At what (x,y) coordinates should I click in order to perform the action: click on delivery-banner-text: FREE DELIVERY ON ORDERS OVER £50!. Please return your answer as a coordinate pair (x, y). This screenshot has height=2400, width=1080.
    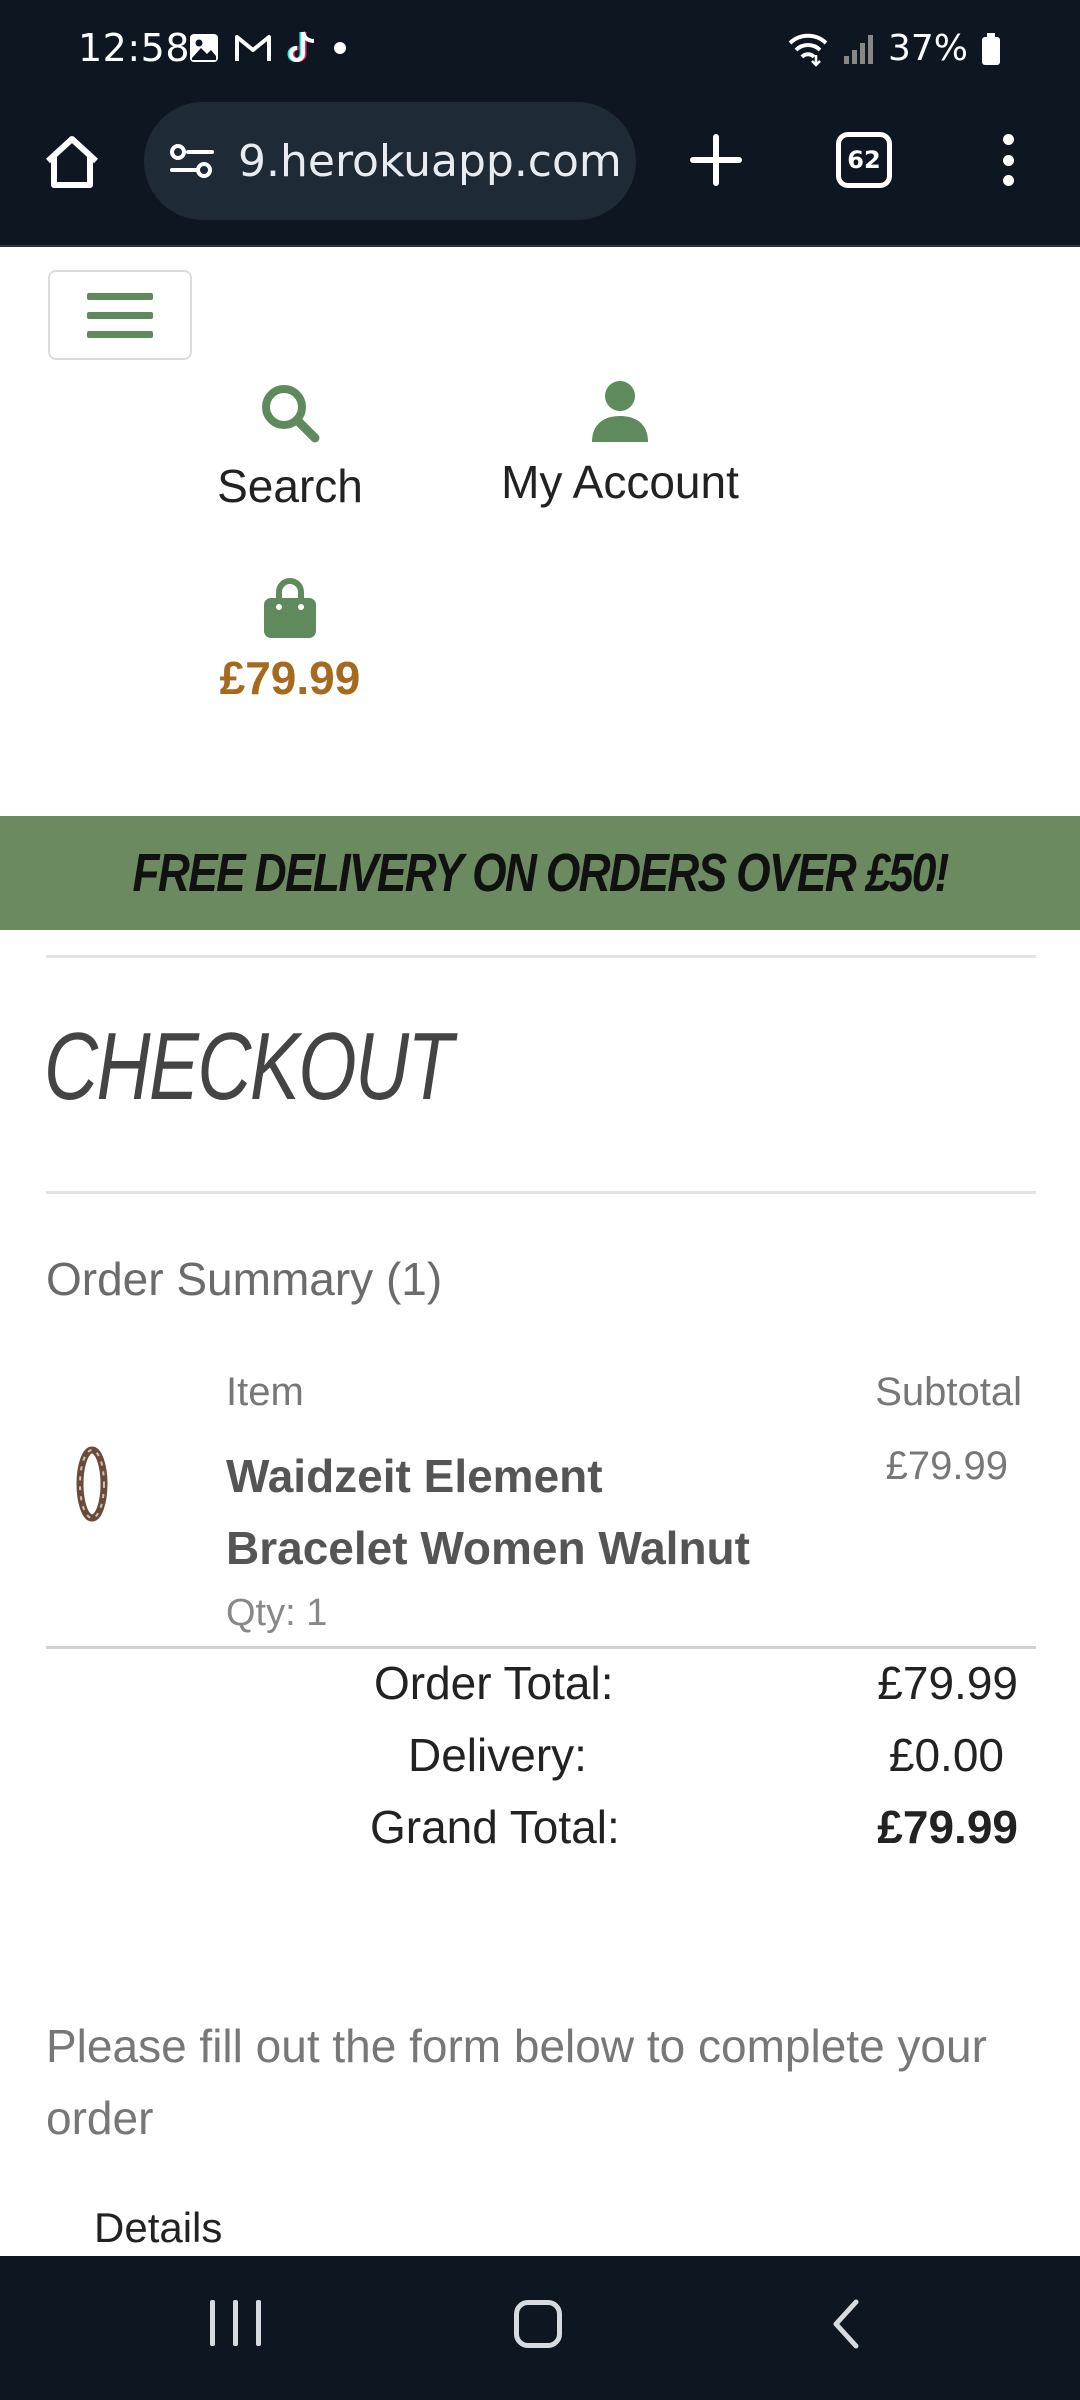
    Looking at the image, I should click on (540, 873).